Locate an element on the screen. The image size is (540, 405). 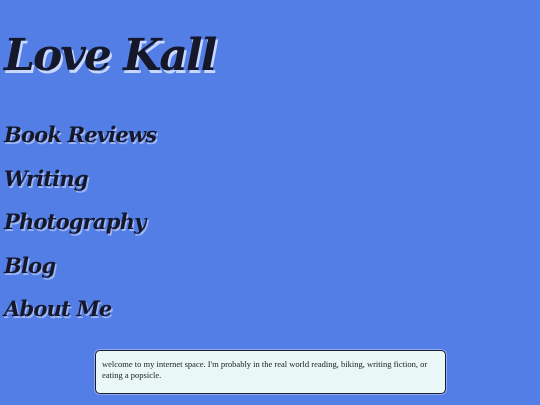
nav-link-about-me: About Me is located at coordinates (58, 308).